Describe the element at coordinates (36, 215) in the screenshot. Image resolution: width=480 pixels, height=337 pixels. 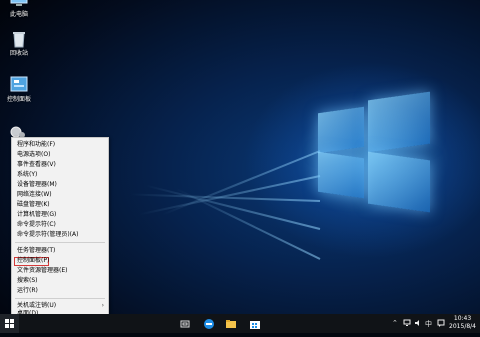
I see `menu-item-computer-management: 计算机管理(G)` at that location.